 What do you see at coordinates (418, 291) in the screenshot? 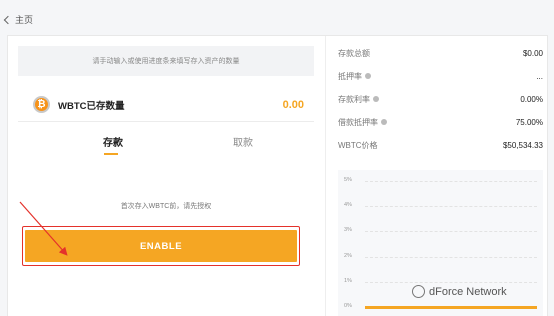
I see `wechat-icon` at bounding box center [418, 291].